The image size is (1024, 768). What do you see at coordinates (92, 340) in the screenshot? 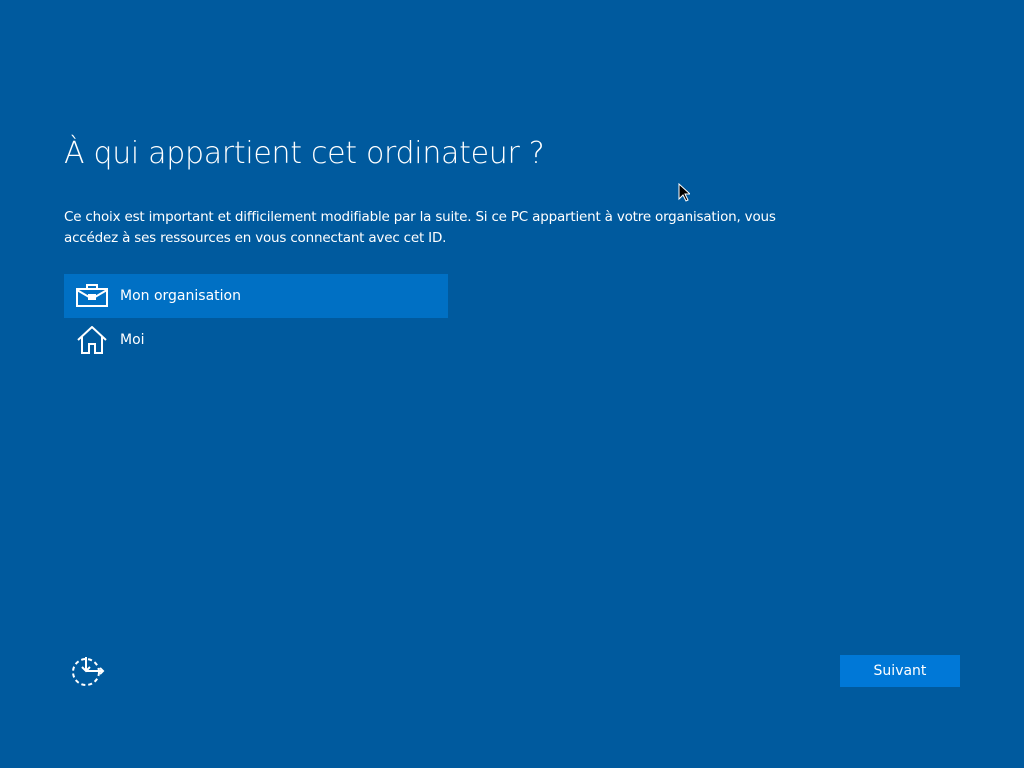
I see `home-icon` at bounding box center [92, 340].